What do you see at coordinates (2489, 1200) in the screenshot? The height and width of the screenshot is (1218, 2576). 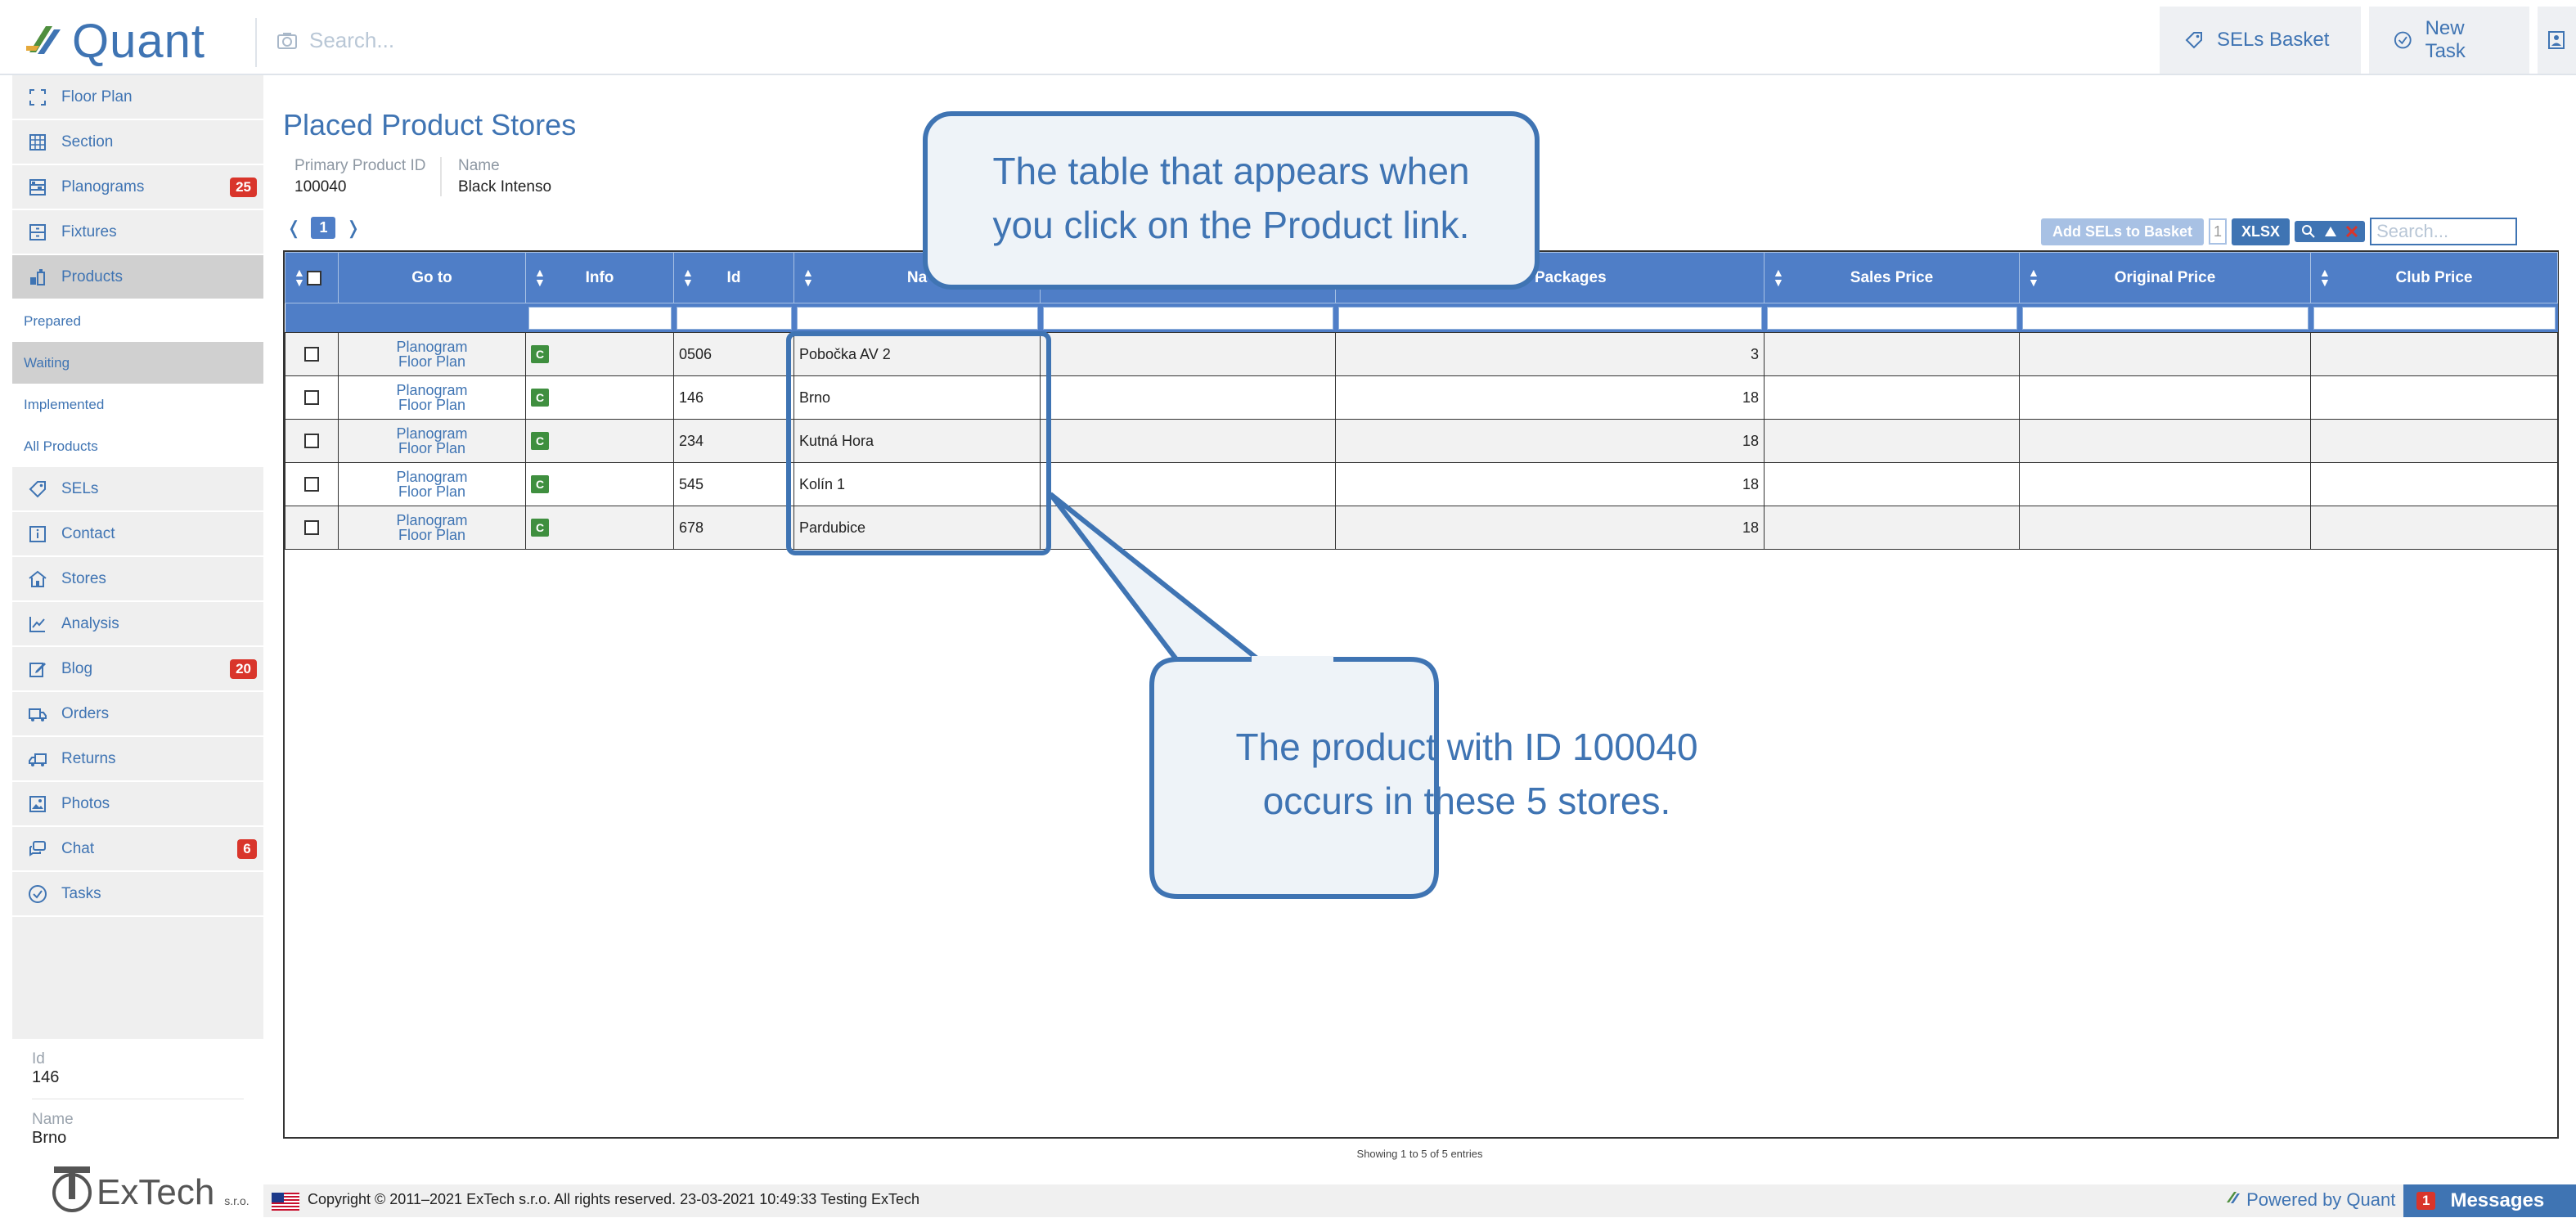 I see `messages-button: 1 Messages` at bounding box center [2489, 1200].